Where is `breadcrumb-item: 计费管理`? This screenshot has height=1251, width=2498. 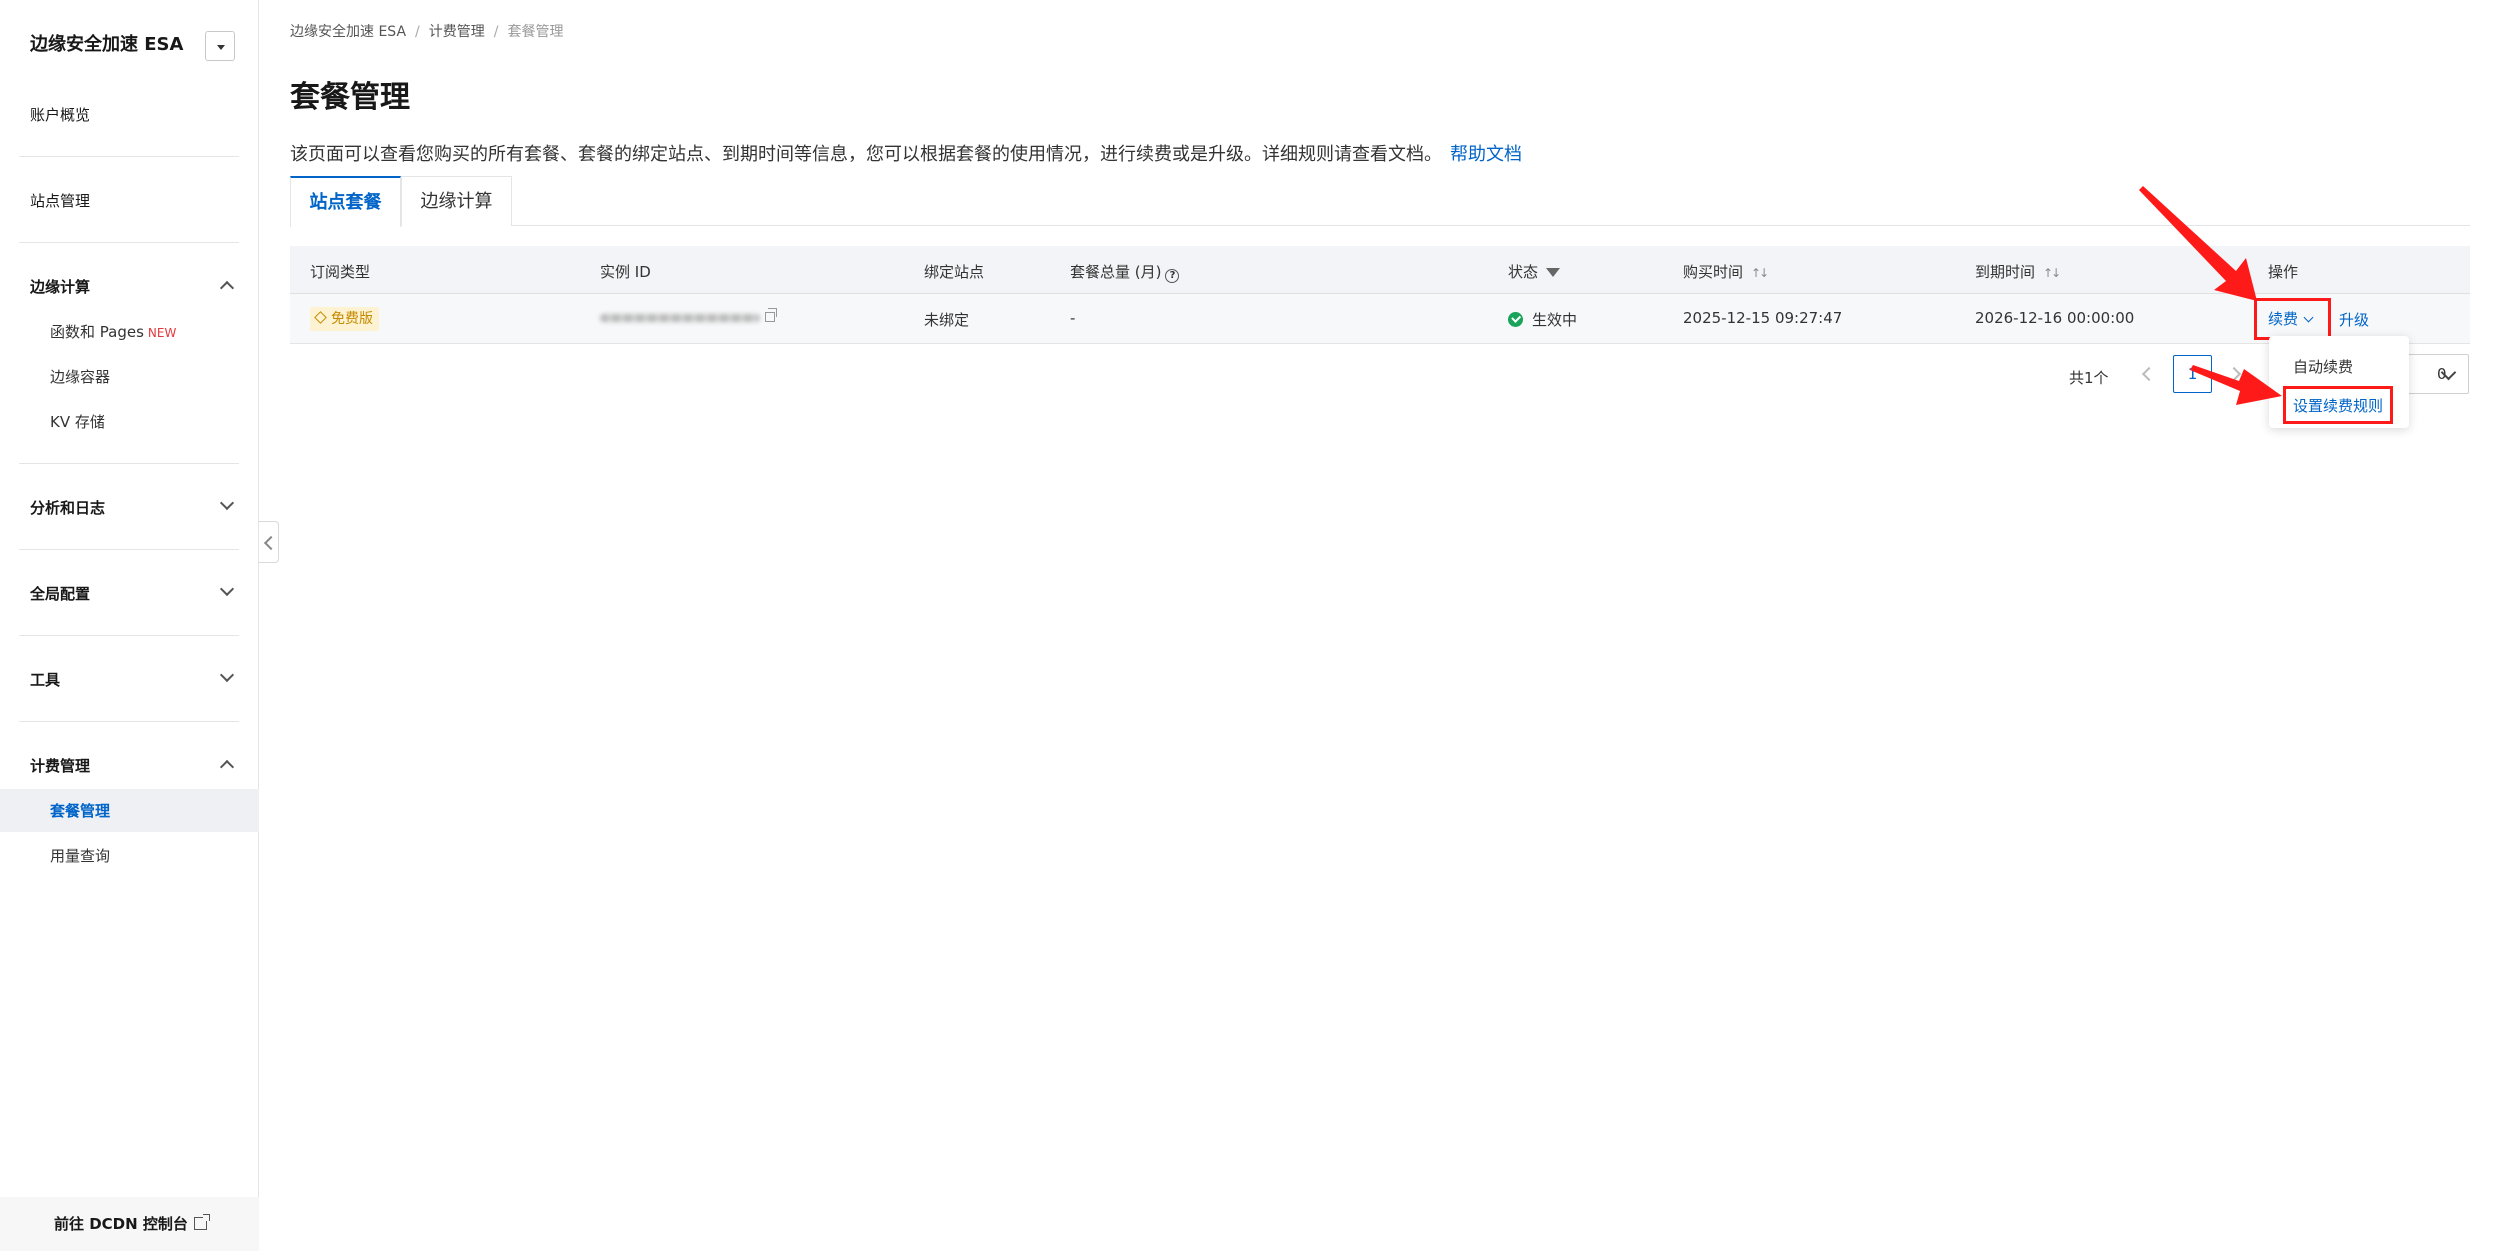
breadcrumb-item: 计费管理 is located at coordinates (457, 32).